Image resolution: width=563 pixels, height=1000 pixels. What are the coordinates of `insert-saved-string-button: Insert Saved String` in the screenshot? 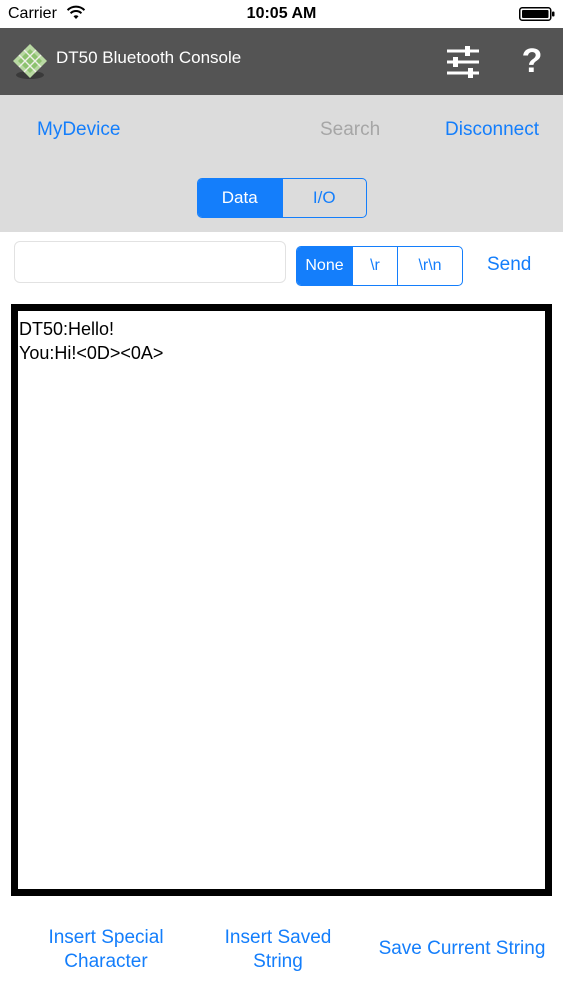 It's located at (278, 950).